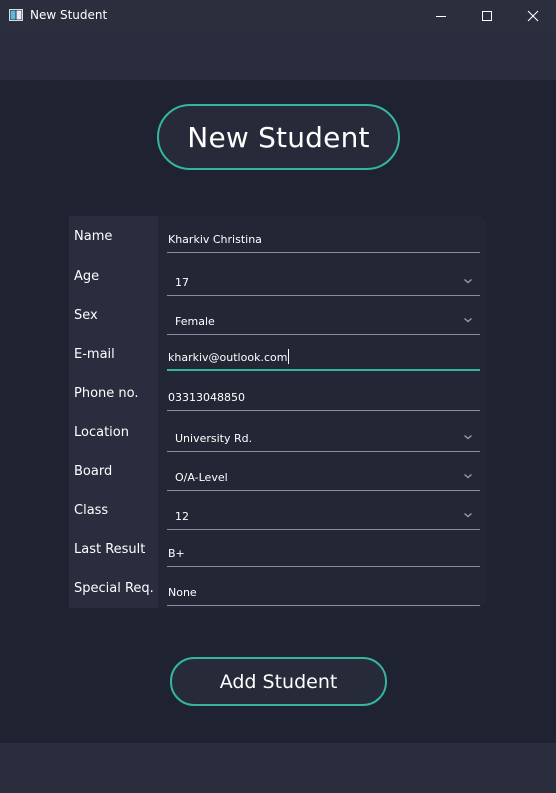  I want to click on phone-field: 03313048850, so click(323, 394).